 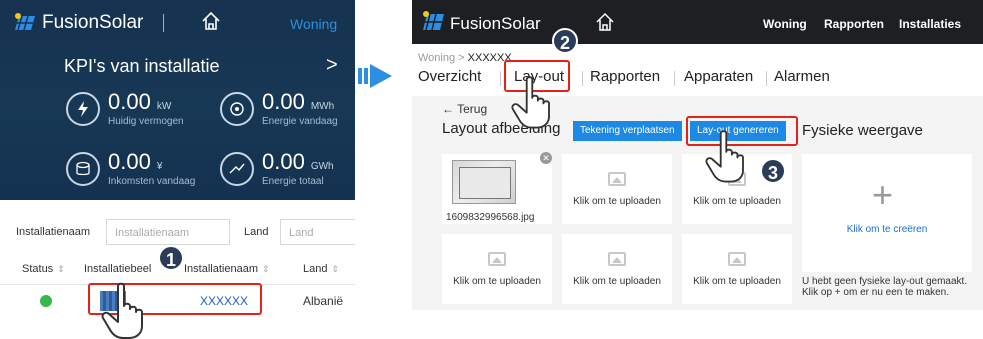 What do you see at coordinates (773, 171) in the screenshot?
I see `step-badge: 3` at bounding box center [773, 171].